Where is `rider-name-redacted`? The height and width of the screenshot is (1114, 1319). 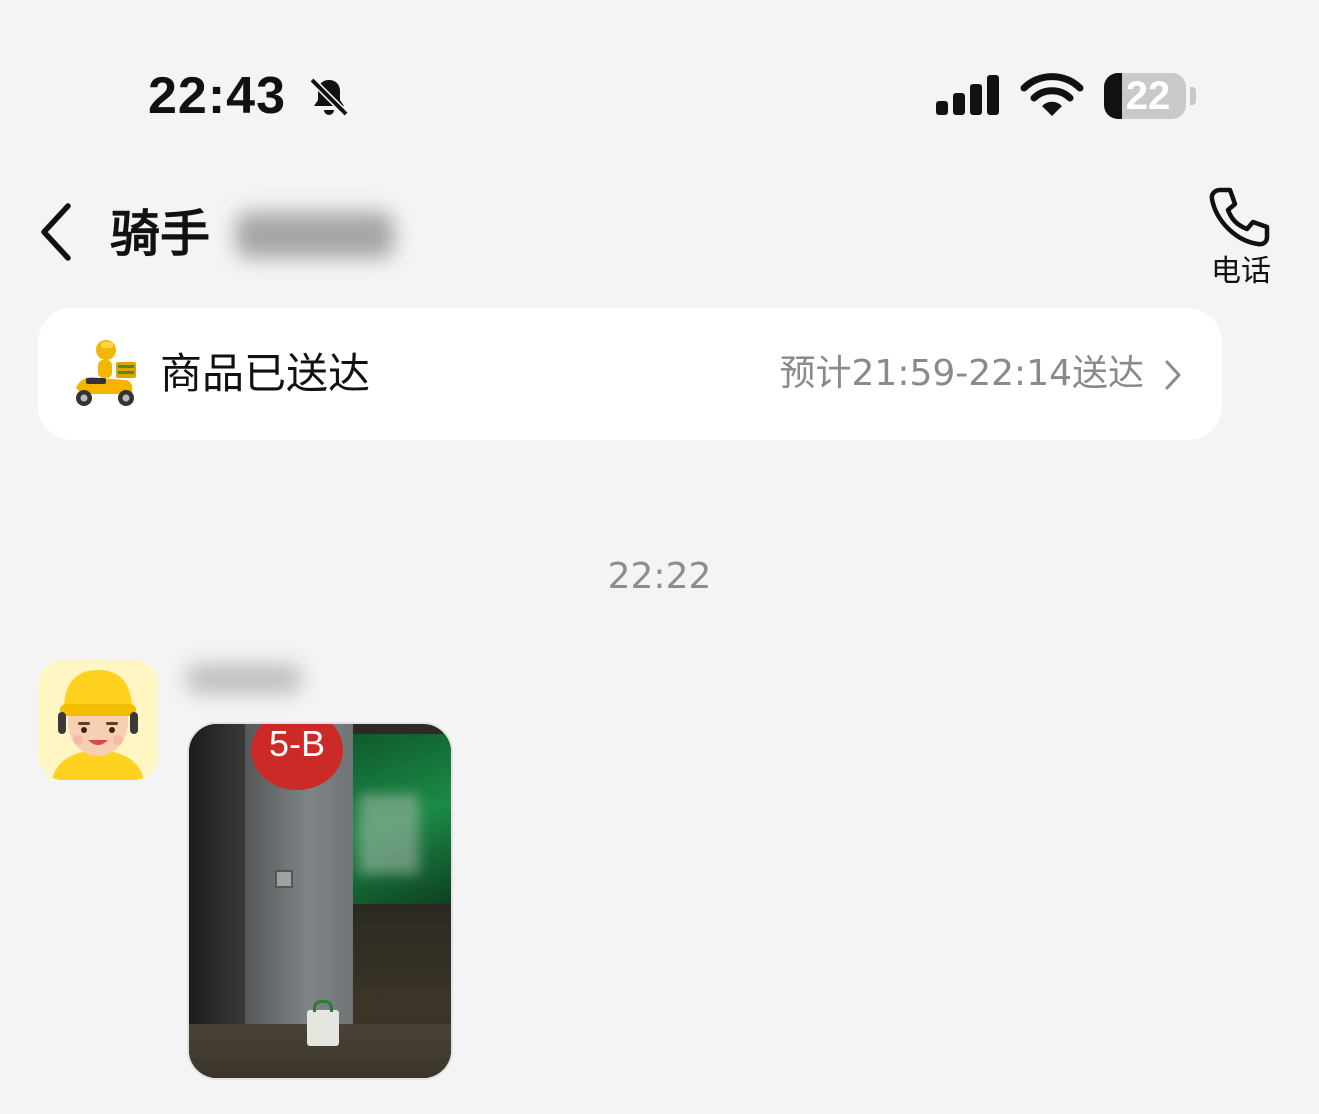 rider-name-redacted is located at coordinates (315, 235).